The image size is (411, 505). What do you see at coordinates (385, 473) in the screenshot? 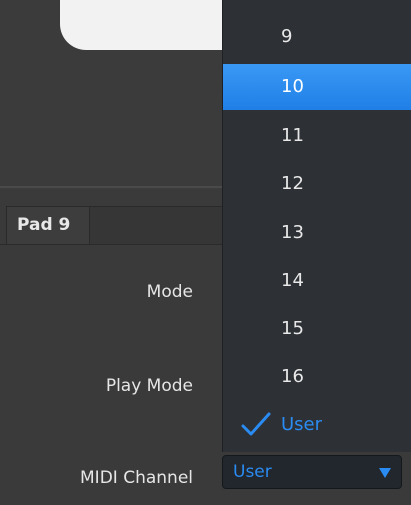
I see `chevron-down-icon` at bounding box center [385, 473].